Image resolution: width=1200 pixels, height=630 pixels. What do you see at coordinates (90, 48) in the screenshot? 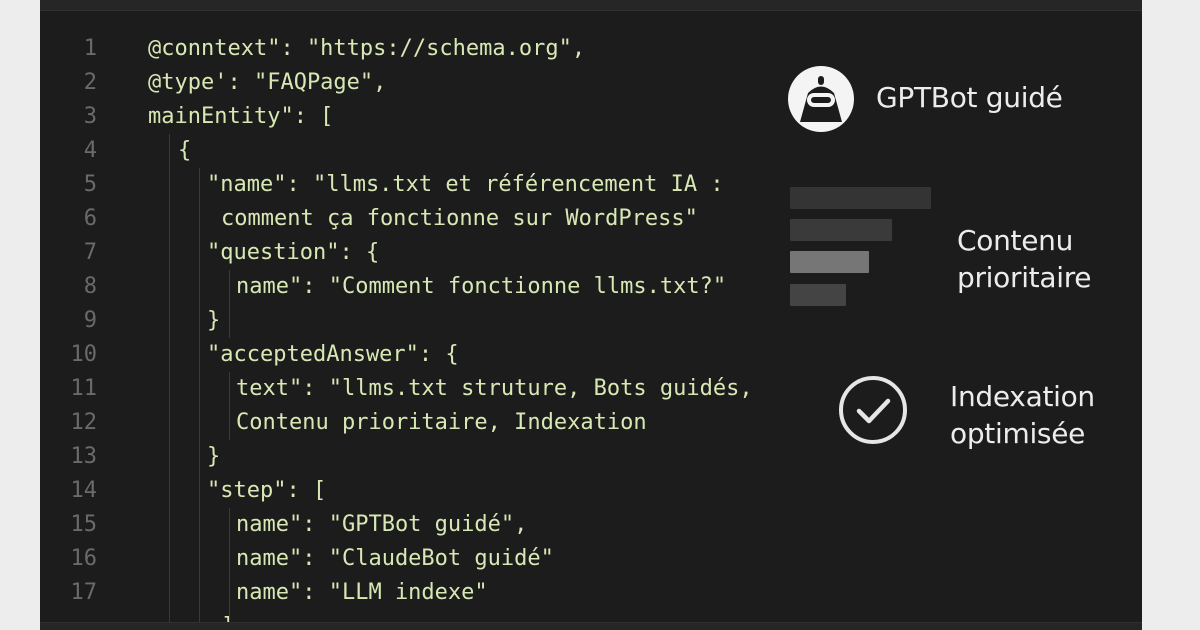
I see `line-number: 1` at bounding box center [90, 48].